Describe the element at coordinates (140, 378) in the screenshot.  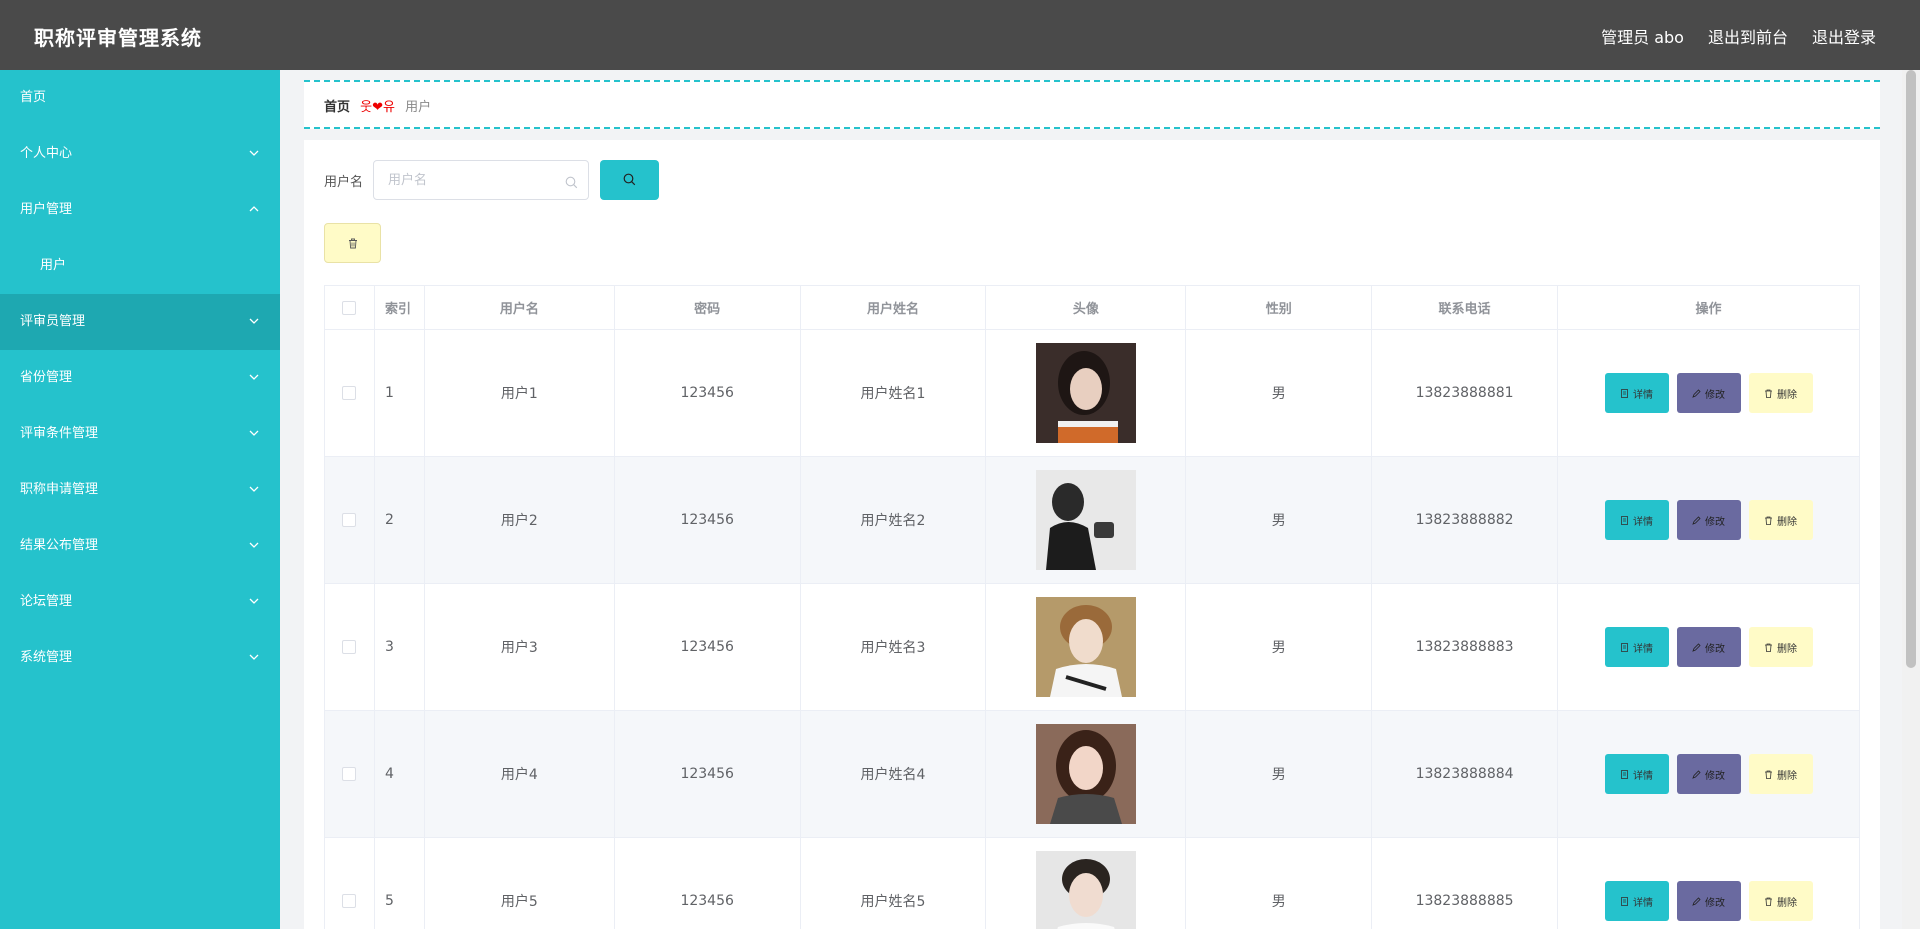
I see `sidebar-item-province-management: 省份管理` at that location.